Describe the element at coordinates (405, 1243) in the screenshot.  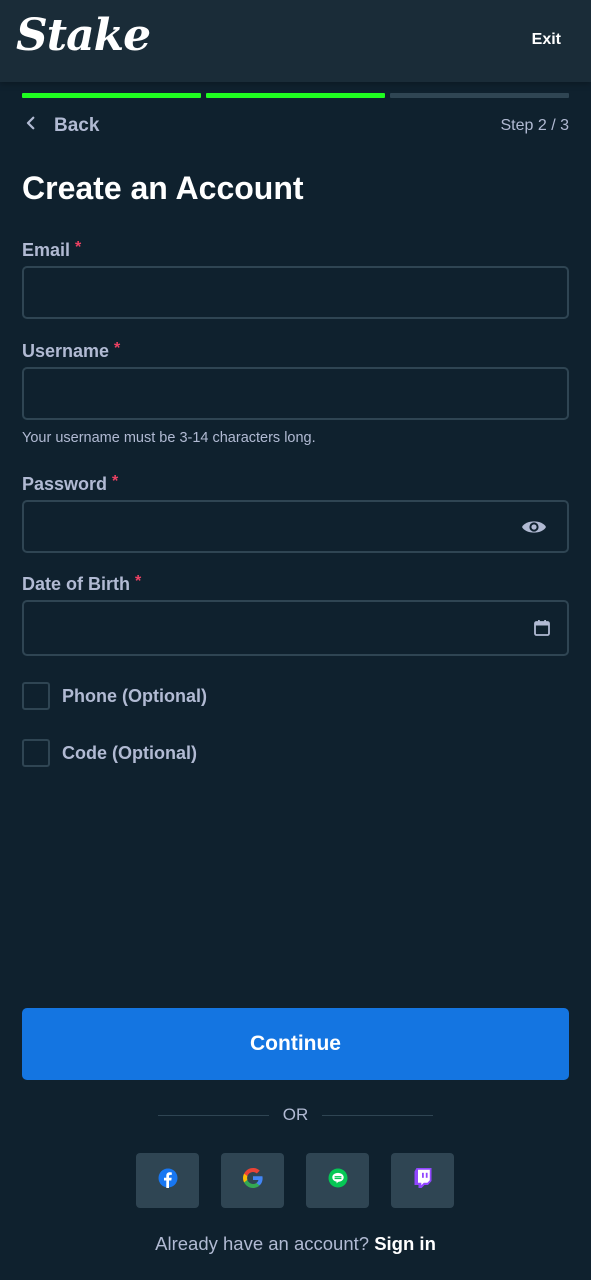
I see `signin-link: Sign in` at that location.